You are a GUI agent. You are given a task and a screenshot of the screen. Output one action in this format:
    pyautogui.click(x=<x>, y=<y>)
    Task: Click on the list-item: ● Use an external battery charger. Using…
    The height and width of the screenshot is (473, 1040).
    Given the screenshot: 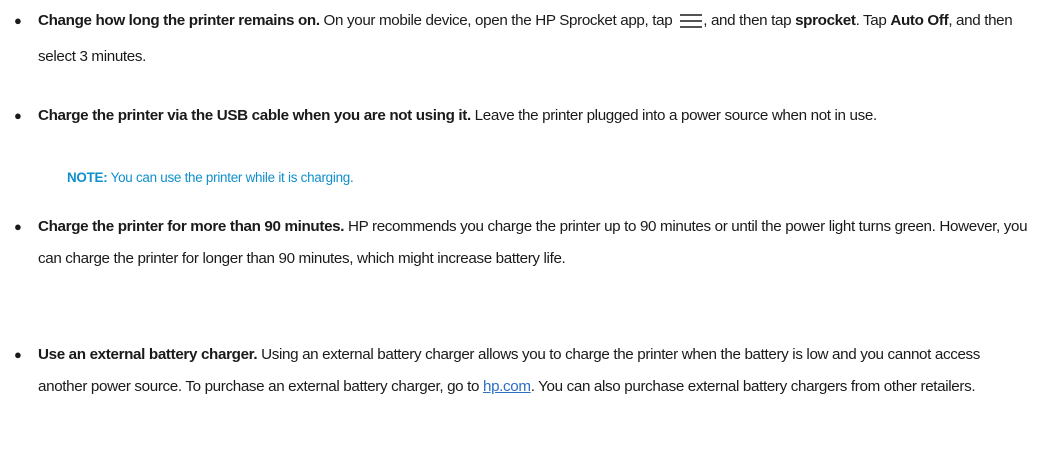 What is the action you would take?
    pyautogui.click(x=521, y=370)
    